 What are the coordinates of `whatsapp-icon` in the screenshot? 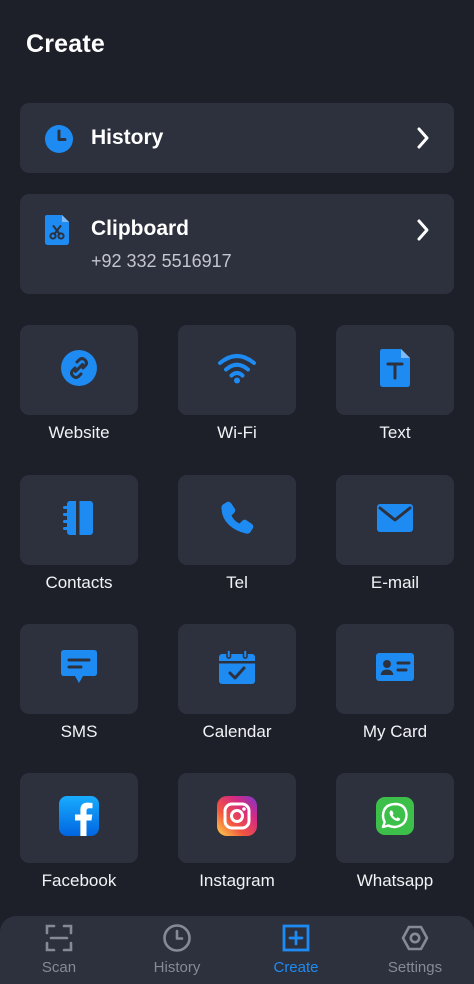 It's located at (395, 818).